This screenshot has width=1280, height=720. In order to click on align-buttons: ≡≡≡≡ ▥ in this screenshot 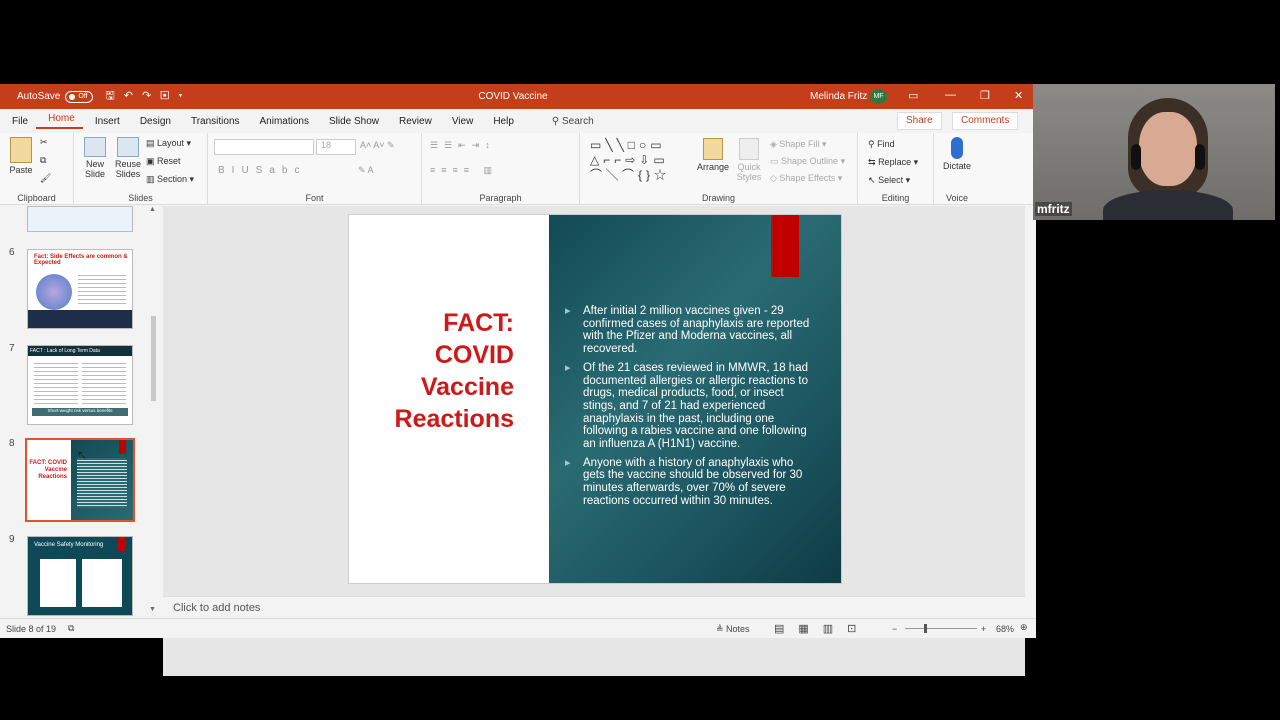, I will do `click(464, 170)`.